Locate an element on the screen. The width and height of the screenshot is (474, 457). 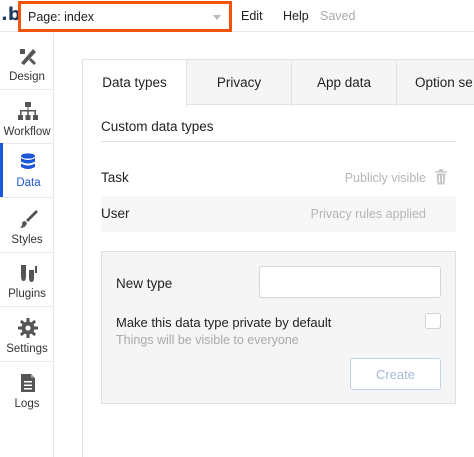
sidebar-item-workflow: Workflow is located at coordinates (27, 119).